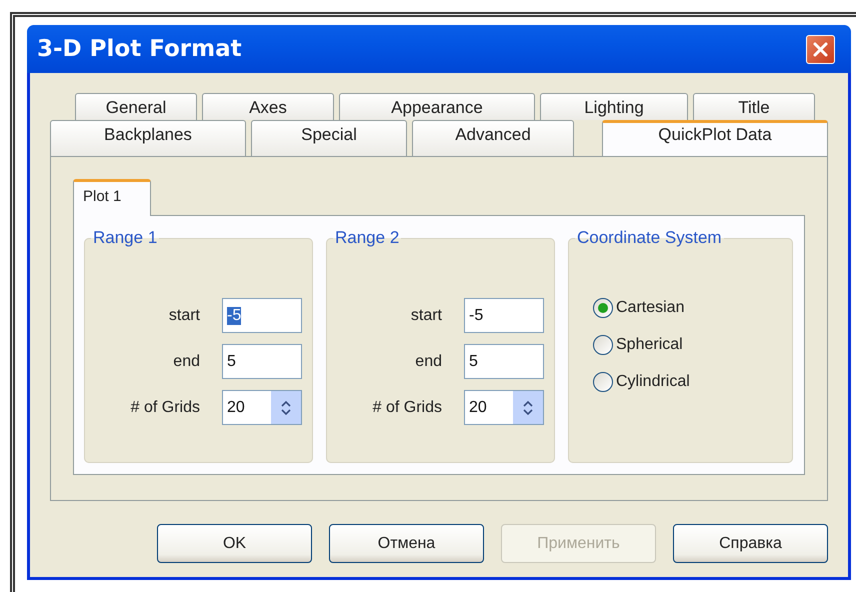 The image size is (856, 592). I want to click on radio-label: Spherical, so click(649, 345).